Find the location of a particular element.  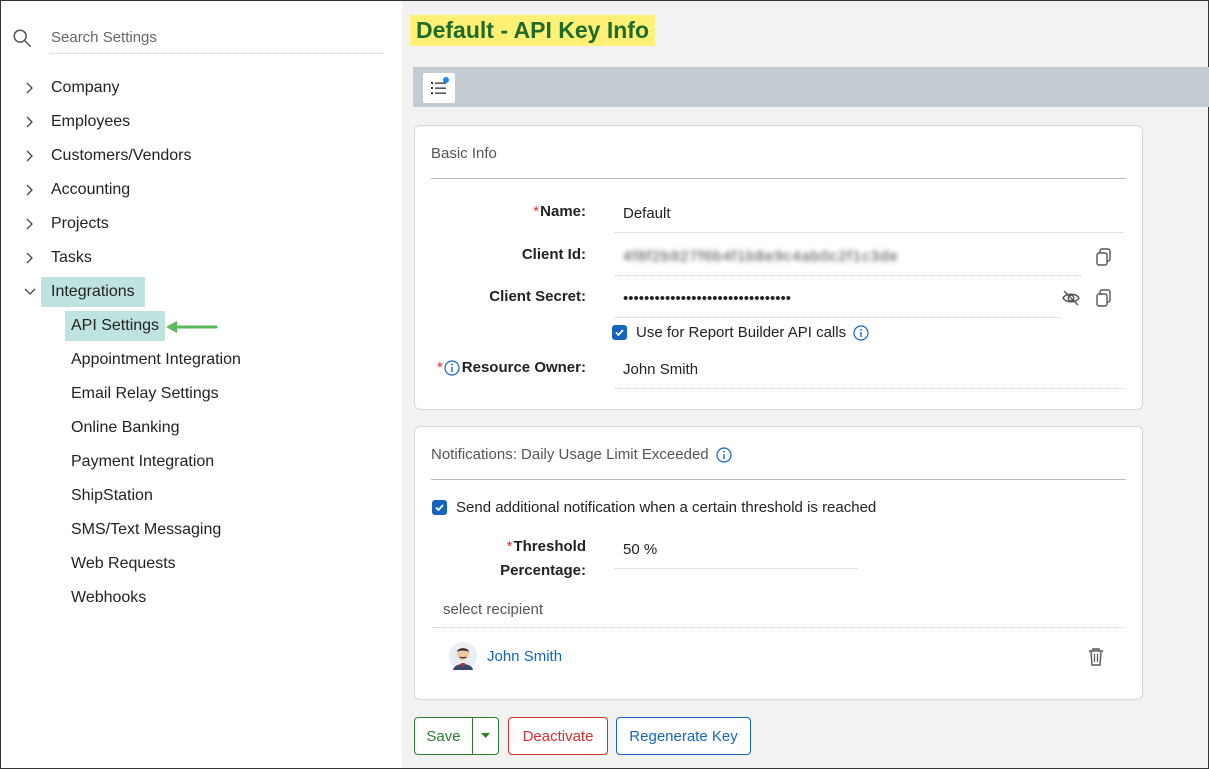

deactivate-button: Deactivate is located at coordinates (558, 736).